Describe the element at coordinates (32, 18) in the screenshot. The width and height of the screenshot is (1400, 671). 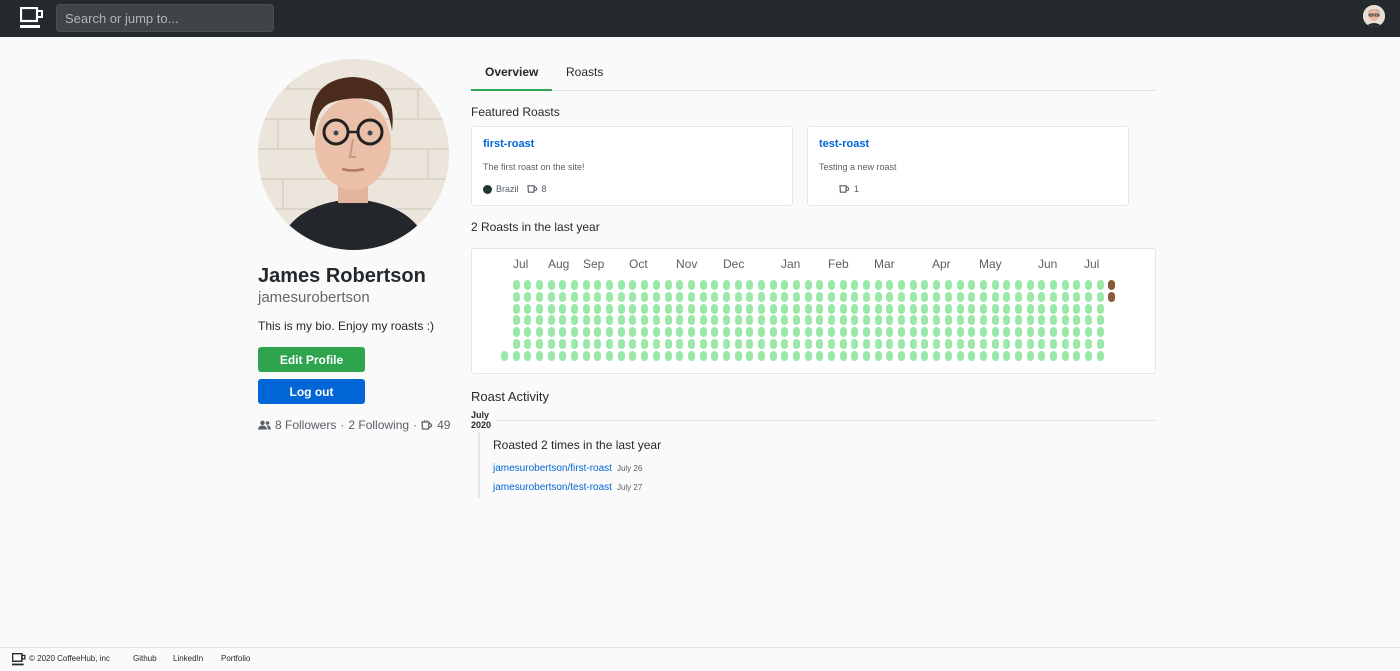
I see `coffee-cup-logo-icon` at that location.